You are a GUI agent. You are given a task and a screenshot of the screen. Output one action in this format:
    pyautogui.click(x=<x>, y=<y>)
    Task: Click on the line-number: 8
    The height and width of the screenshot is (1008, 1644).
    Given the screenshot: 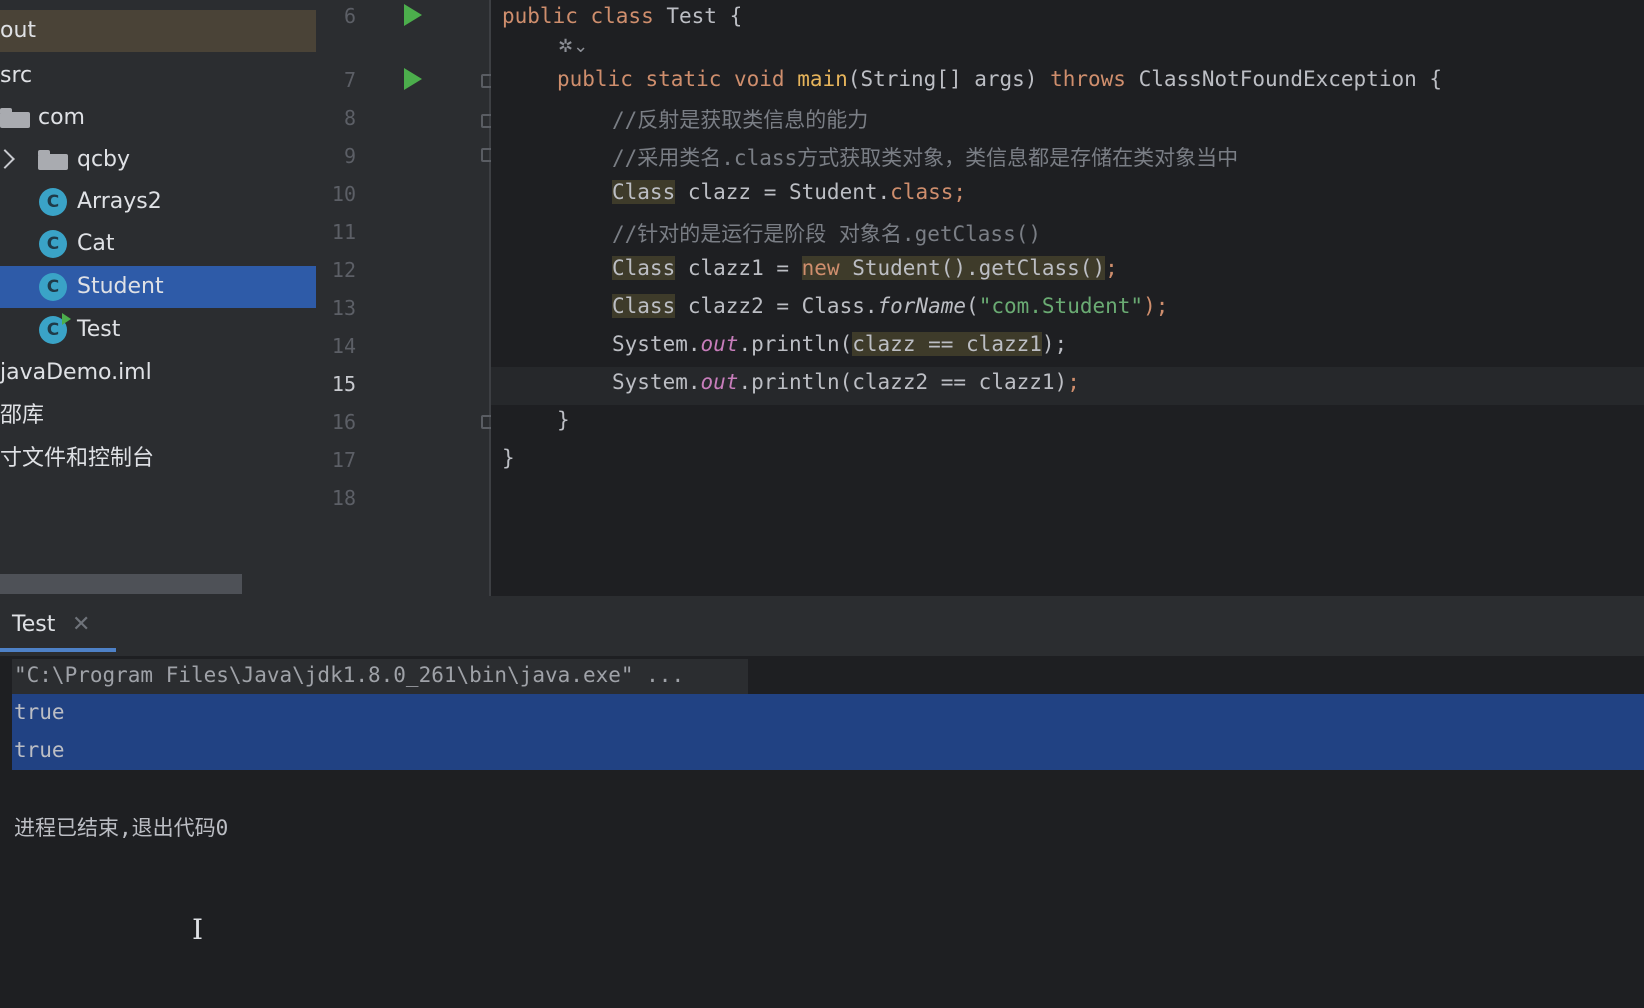 What is the action you would take?
    pyautogui.click(x=349, y=118)
    